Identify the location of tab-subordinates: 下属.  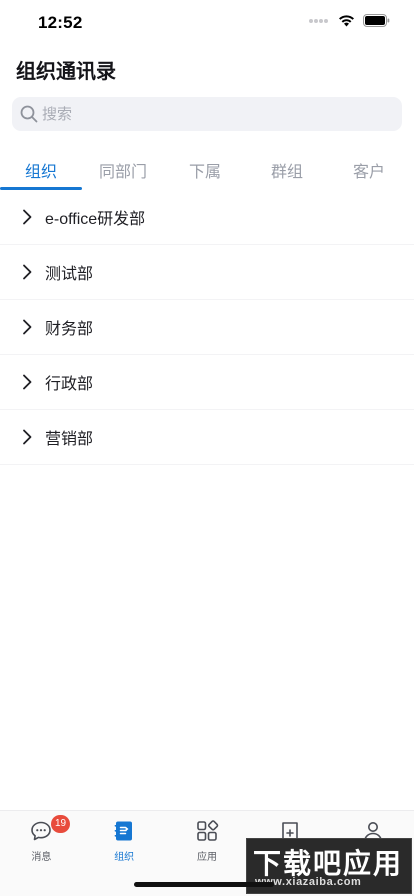
(205, 169).